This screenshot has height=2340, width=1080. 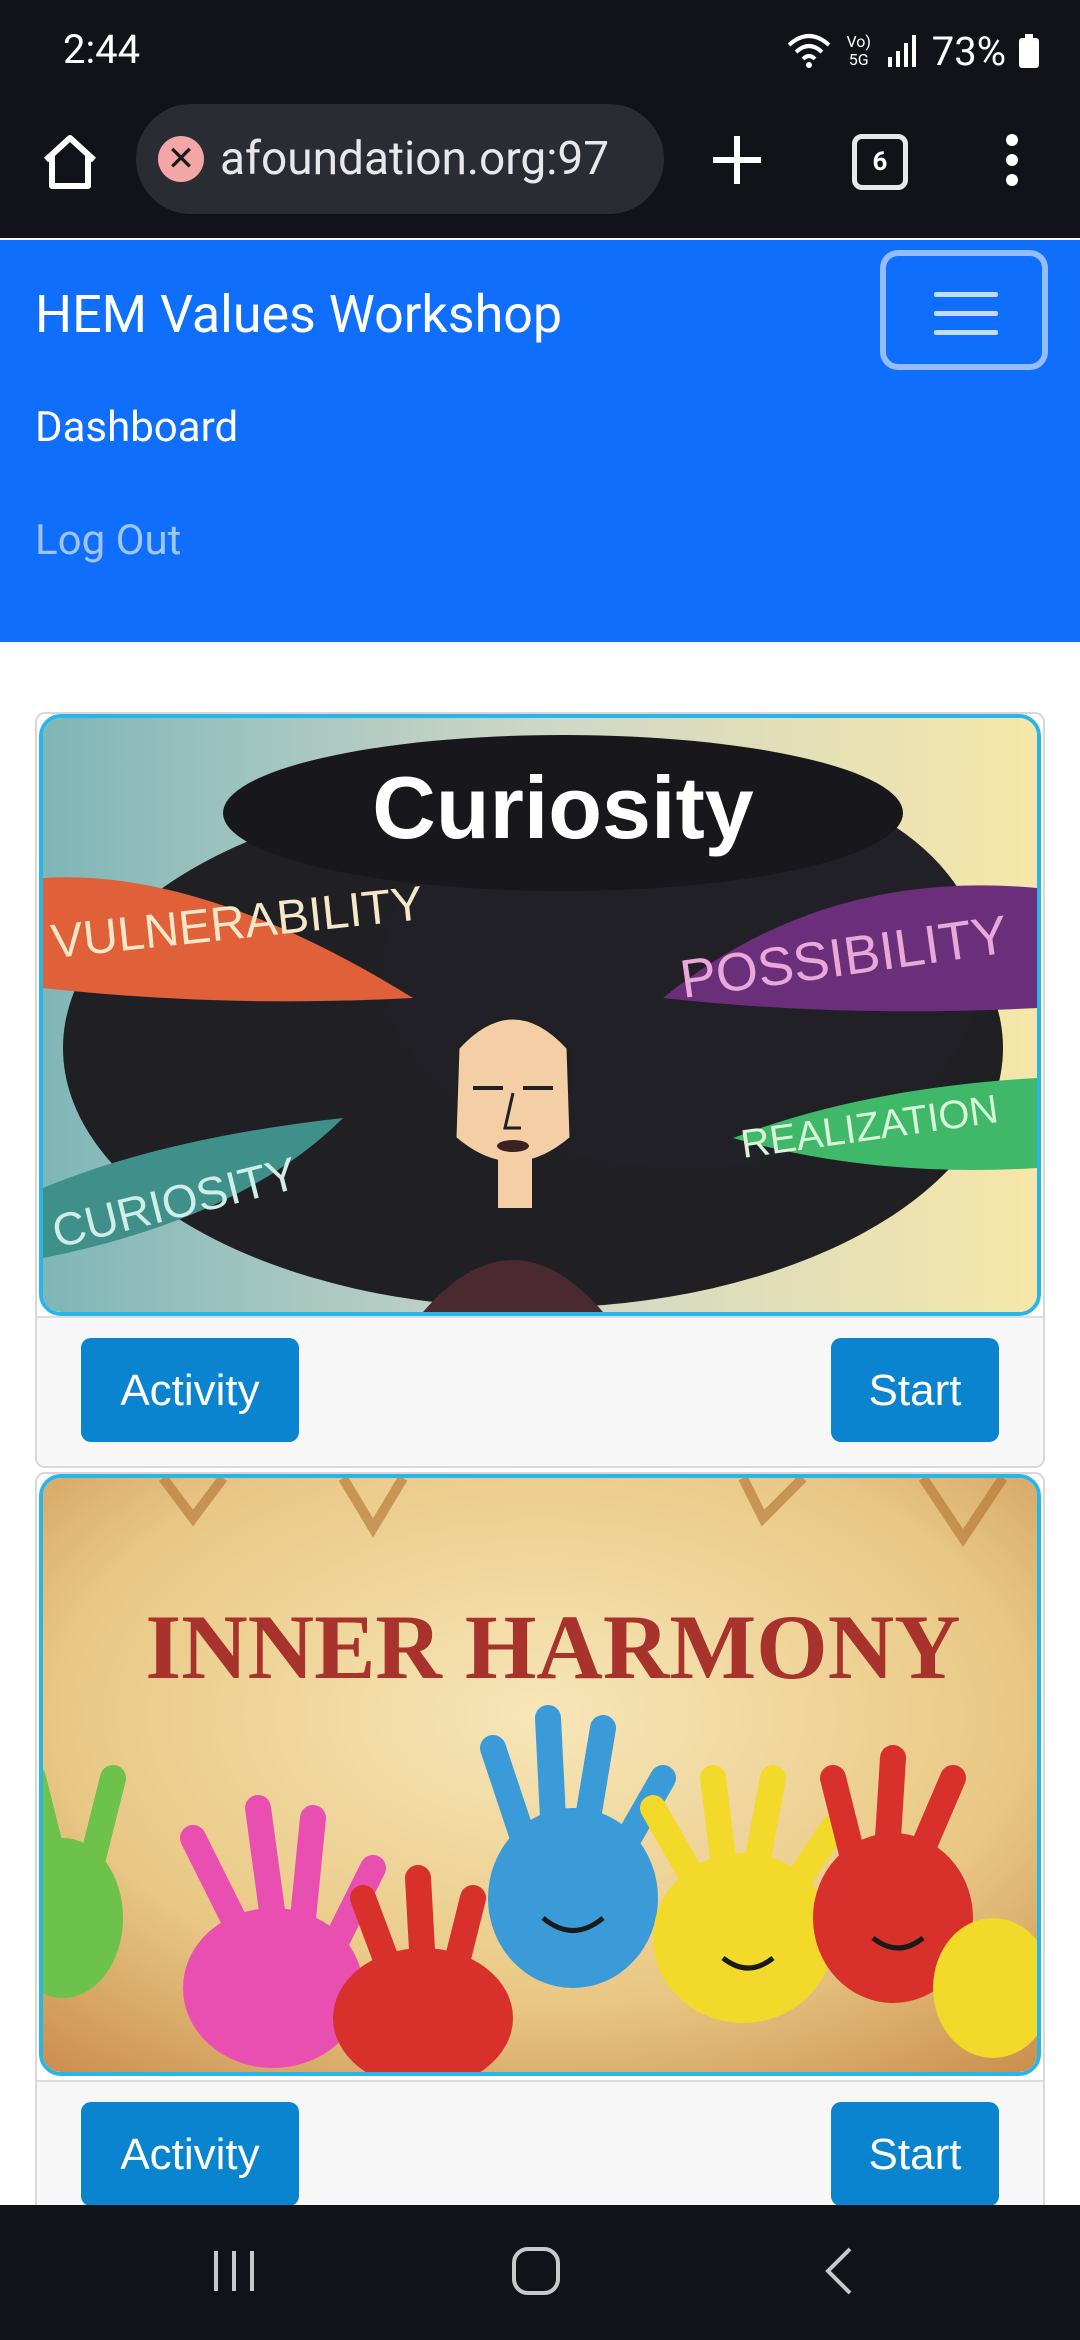 What do you see at coordinates (536, 2271) in the screenshot?
I see `home-nav-icon` at bounding box center [536, 2271].